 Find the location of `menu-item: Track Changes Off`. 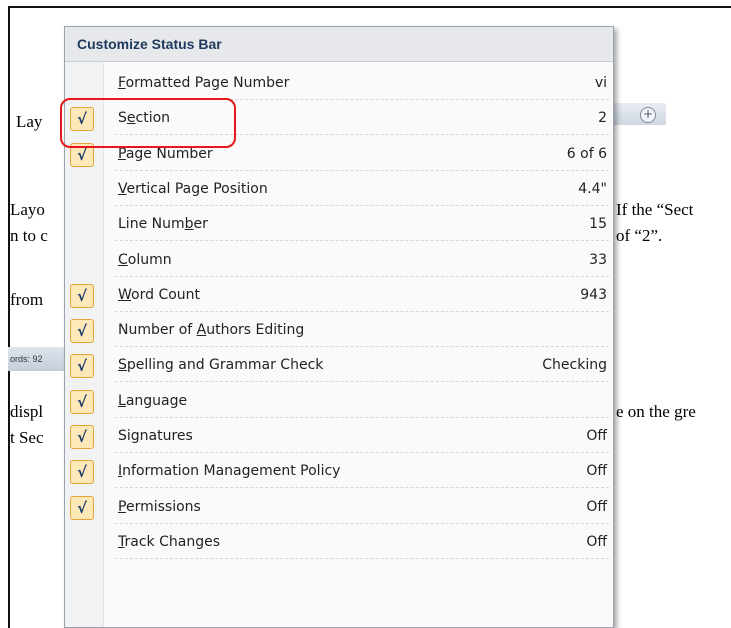

menu-item: Track Changes Off is located at coordinates (339, 542).